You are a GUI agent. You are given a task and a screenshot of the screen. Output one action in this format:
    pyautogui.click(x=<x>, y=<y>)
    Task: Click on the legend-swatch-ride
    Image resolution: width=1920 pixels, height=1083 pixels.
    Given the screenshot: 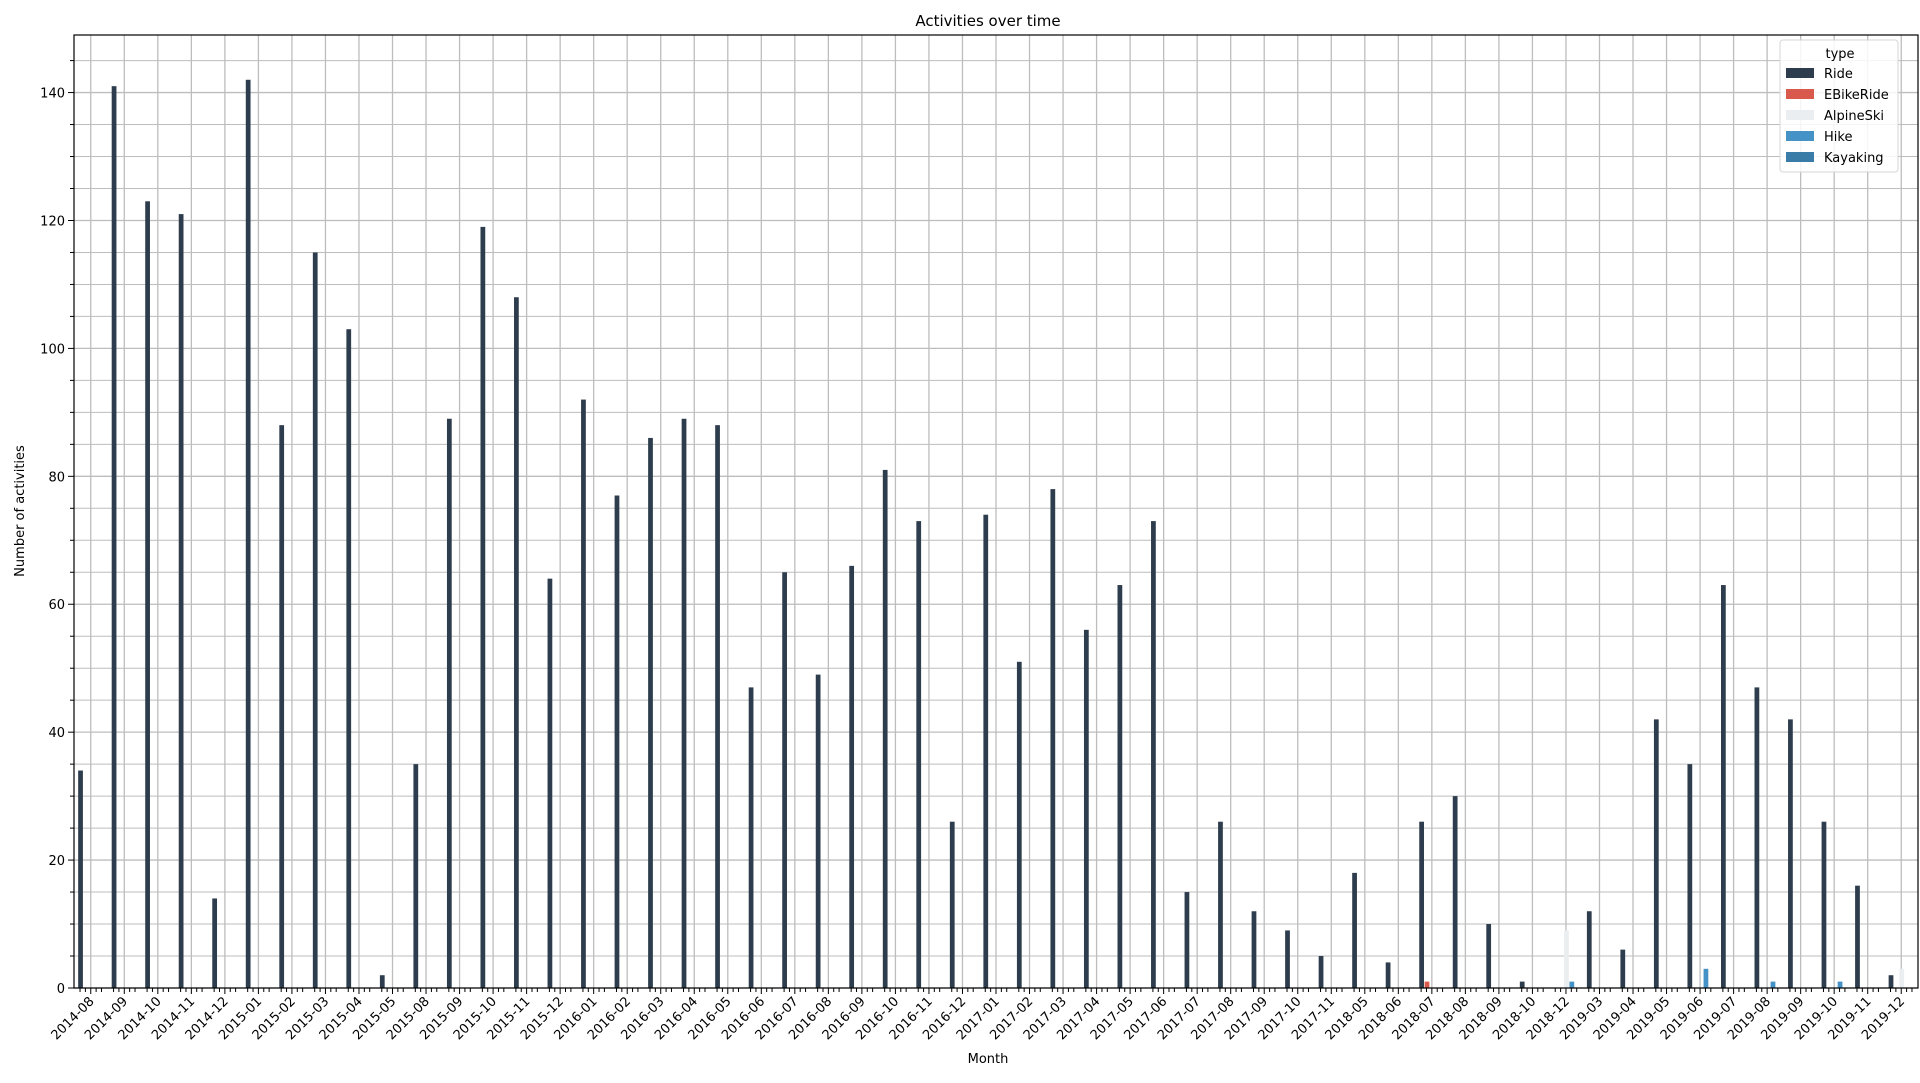 What is the action you would take?
    pyautogui.click(x=1800, y=73)
    